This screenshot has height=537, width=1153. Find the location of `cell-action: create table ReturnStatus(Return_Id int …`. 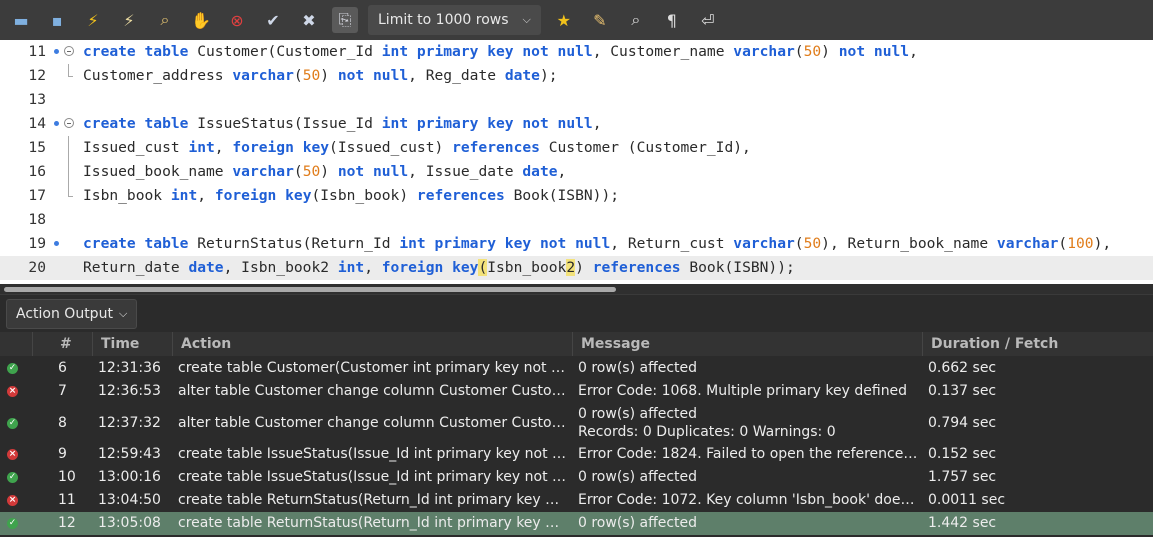

cell-action: create table ReturnStatus(Return_Id int … is located at coordinates (373, 523).